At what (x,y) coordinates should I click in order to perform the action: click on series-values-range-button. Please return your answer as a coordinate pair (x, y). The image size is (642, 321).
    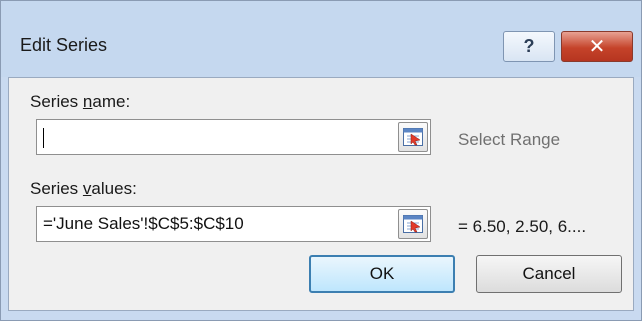
    Looking at the image, I should click on (413, 224).